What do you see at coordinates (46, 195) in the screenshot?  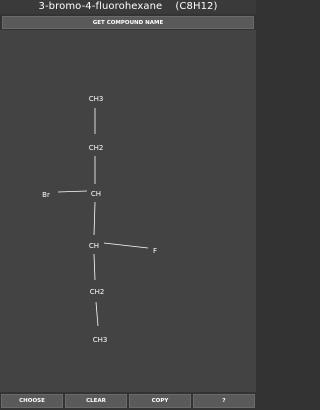 I see `atom-br: Br` at bounding box center [46, 195].